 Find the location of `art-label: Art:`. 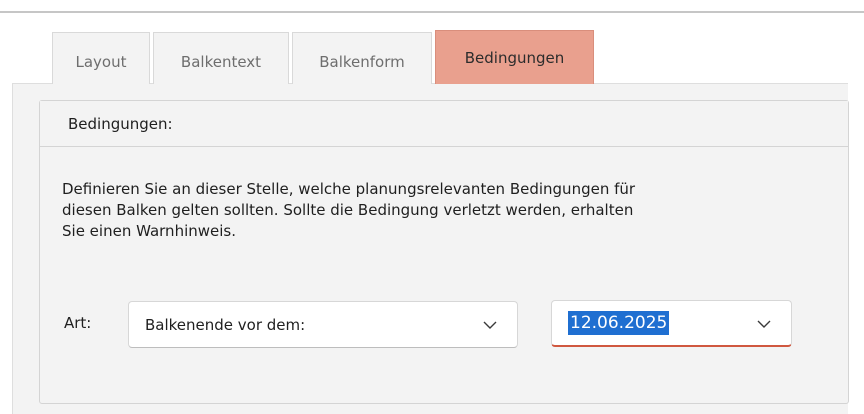

art-label: Art: is located at coordinates (78, 323).